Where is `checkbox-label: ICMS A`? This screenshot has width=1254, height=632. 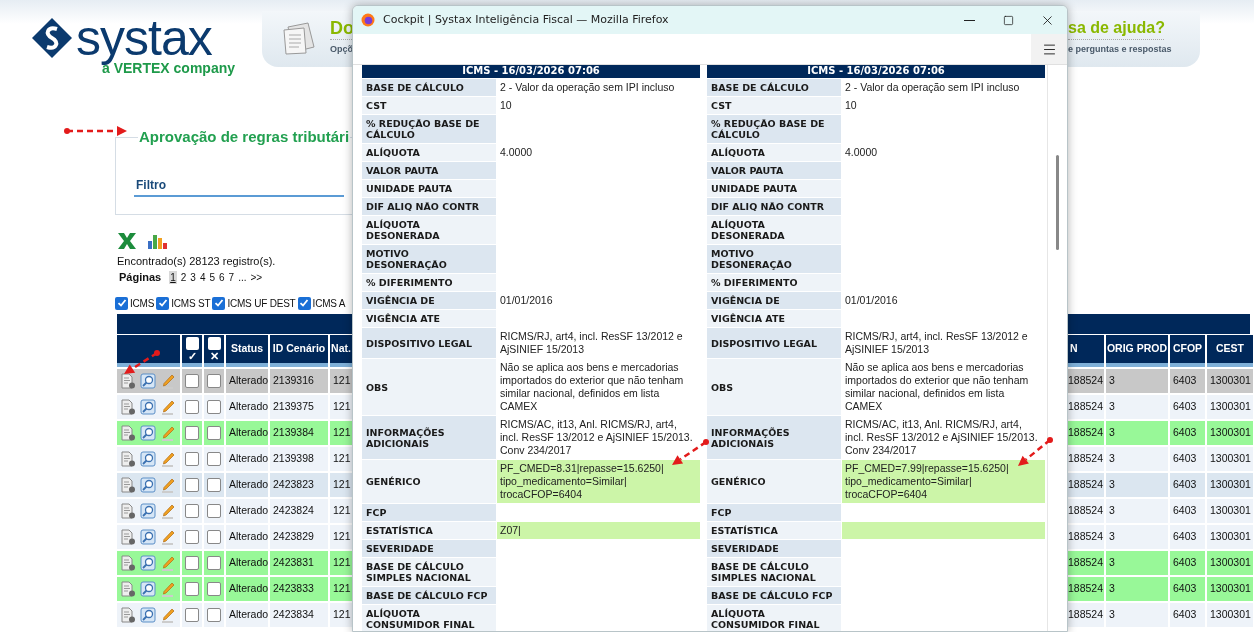
checkbox-label: ICMS A is located at coordinates (329, 303).